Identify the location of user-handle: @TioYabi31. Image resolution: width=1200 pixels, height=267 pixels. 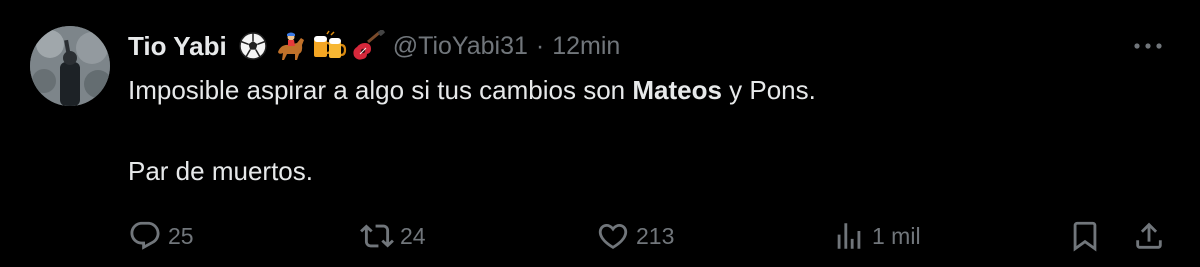
(460, 46).